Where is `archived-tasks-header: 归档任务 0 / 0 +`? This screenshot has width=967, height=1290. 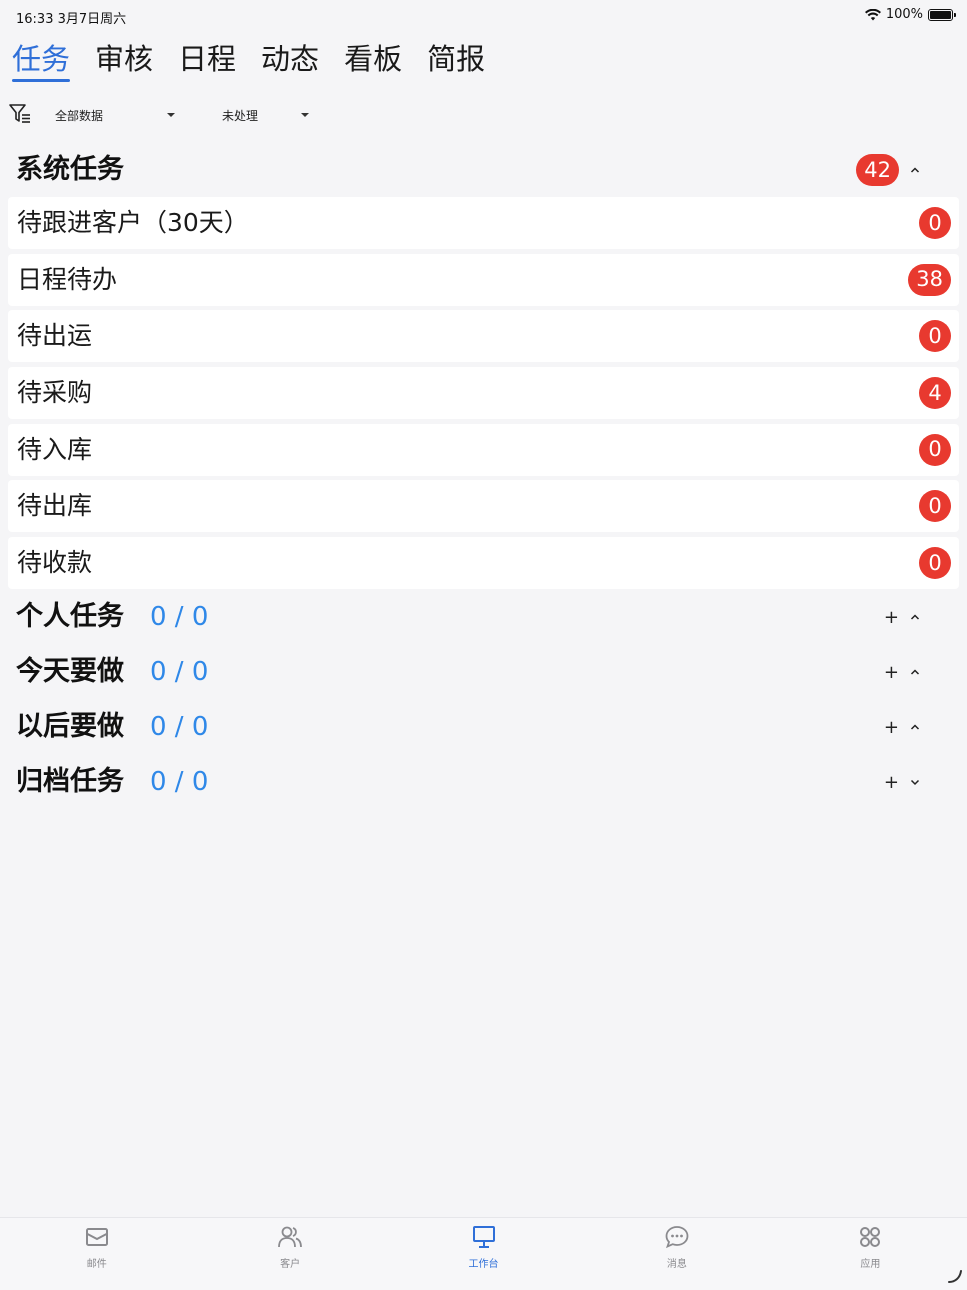 archived-tasks-header: 归档任务 0 / 0 + is located at coordinates (483, 782).